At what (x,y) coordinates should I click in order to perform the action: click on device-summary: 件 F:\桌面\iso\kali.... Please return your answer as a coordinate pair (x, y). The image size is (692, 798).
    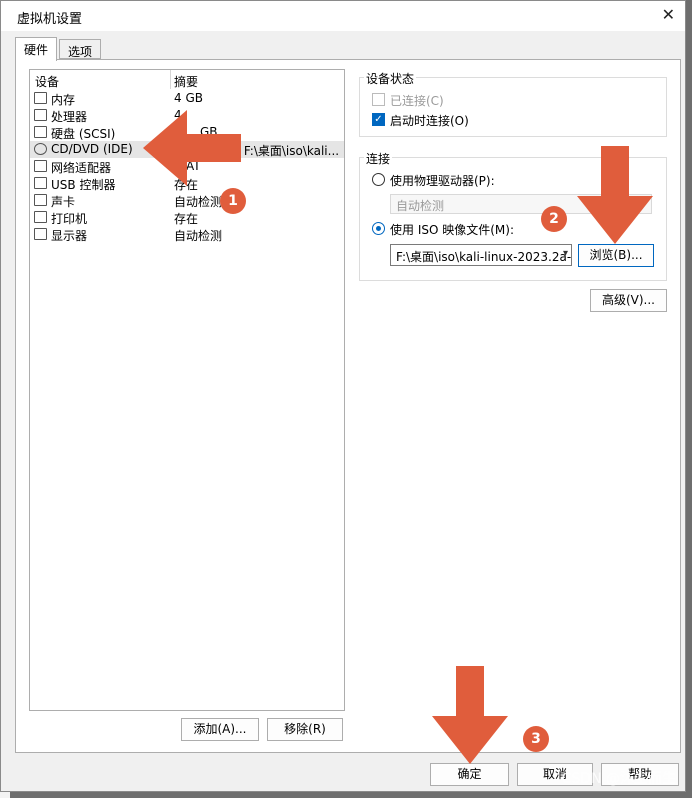
    Looking at the image, I should click on (284, 151).